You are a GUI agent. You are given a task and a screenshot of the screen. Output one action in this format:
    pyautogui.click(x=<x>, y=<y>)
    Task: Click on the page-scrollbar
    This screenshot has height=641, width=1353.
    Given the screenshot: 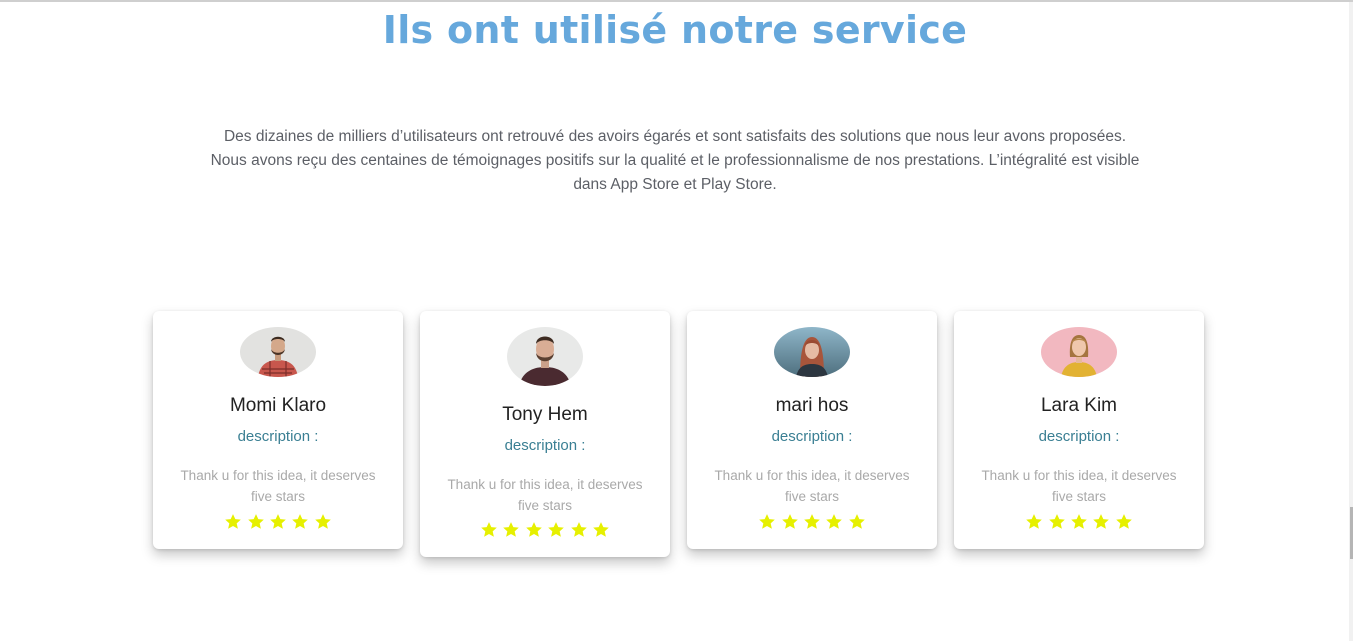 What is the action you would take?
    pyautogui.click(x=1351, y=321)
    